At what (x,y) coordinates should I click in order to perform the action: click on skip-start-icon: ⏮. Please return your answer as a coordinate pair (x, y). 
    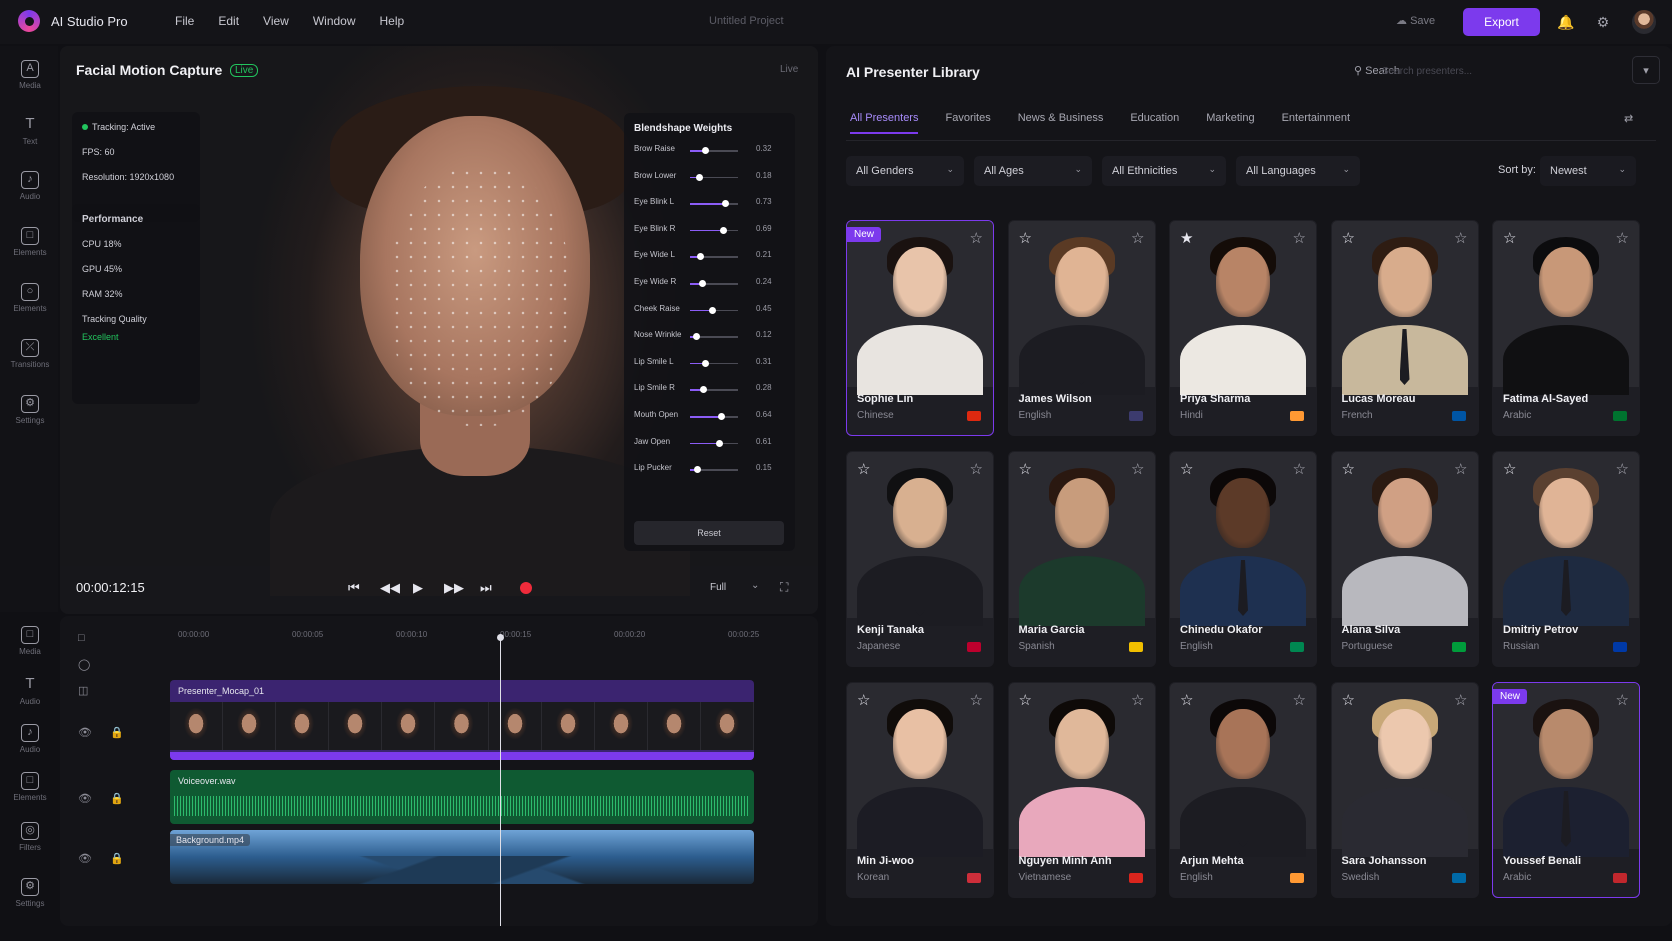
    Looking at the image, I should click on (354, 588).